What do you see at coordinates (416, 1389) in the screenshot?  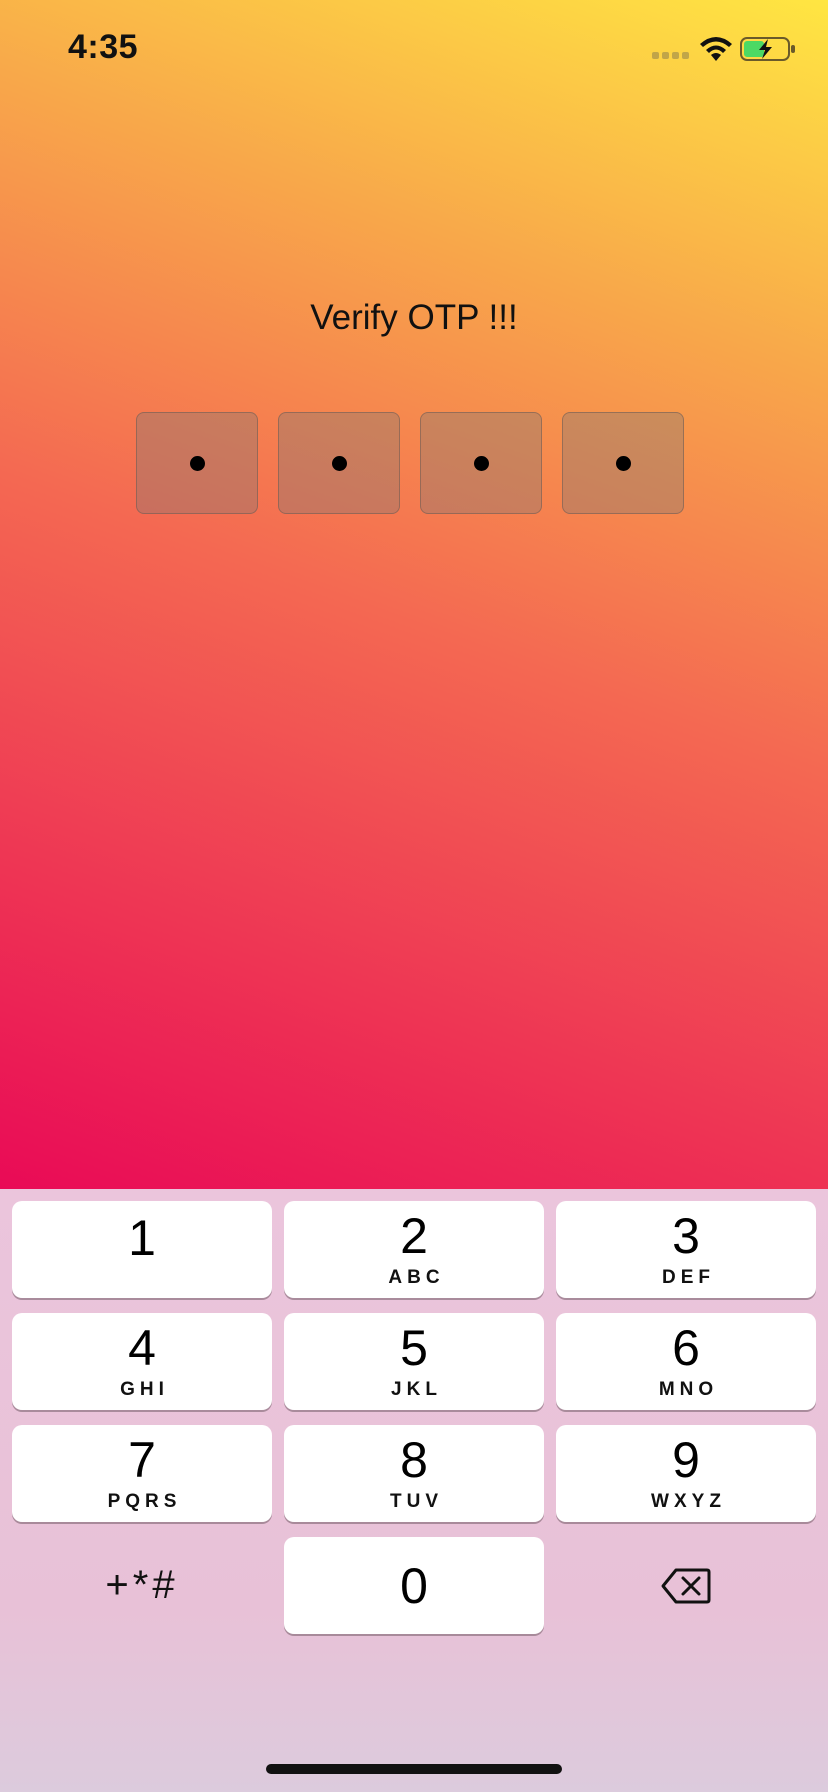 I see `key-letters: JKL` at bounding box center [416, 1389].